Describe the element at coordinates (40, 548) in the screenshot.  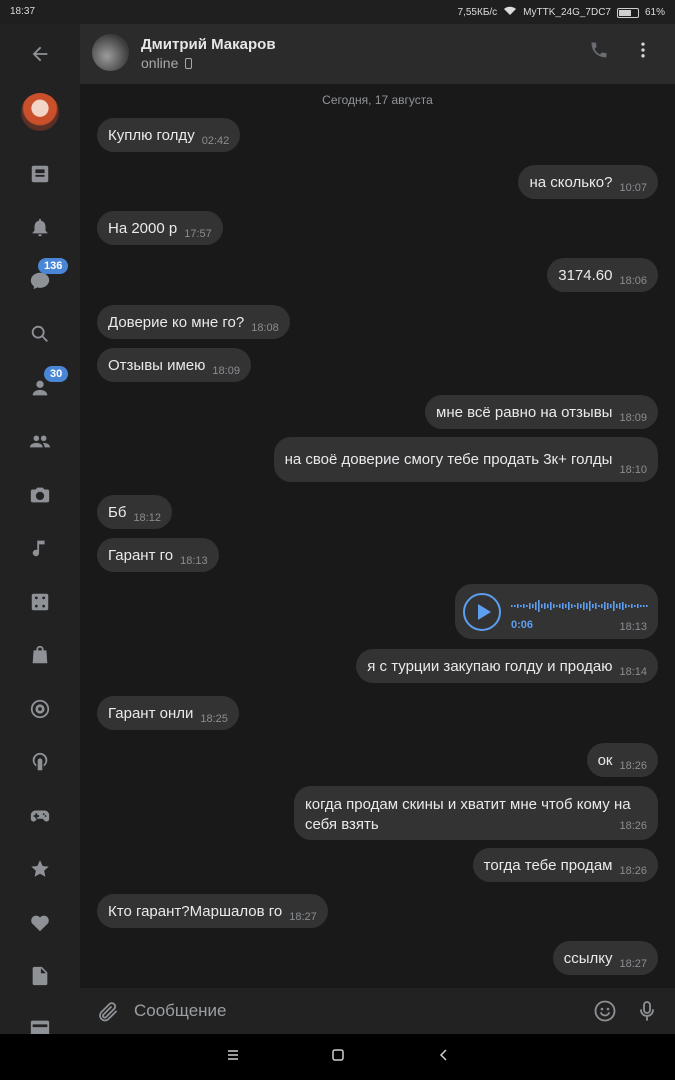
I see `music-icon` at that location.